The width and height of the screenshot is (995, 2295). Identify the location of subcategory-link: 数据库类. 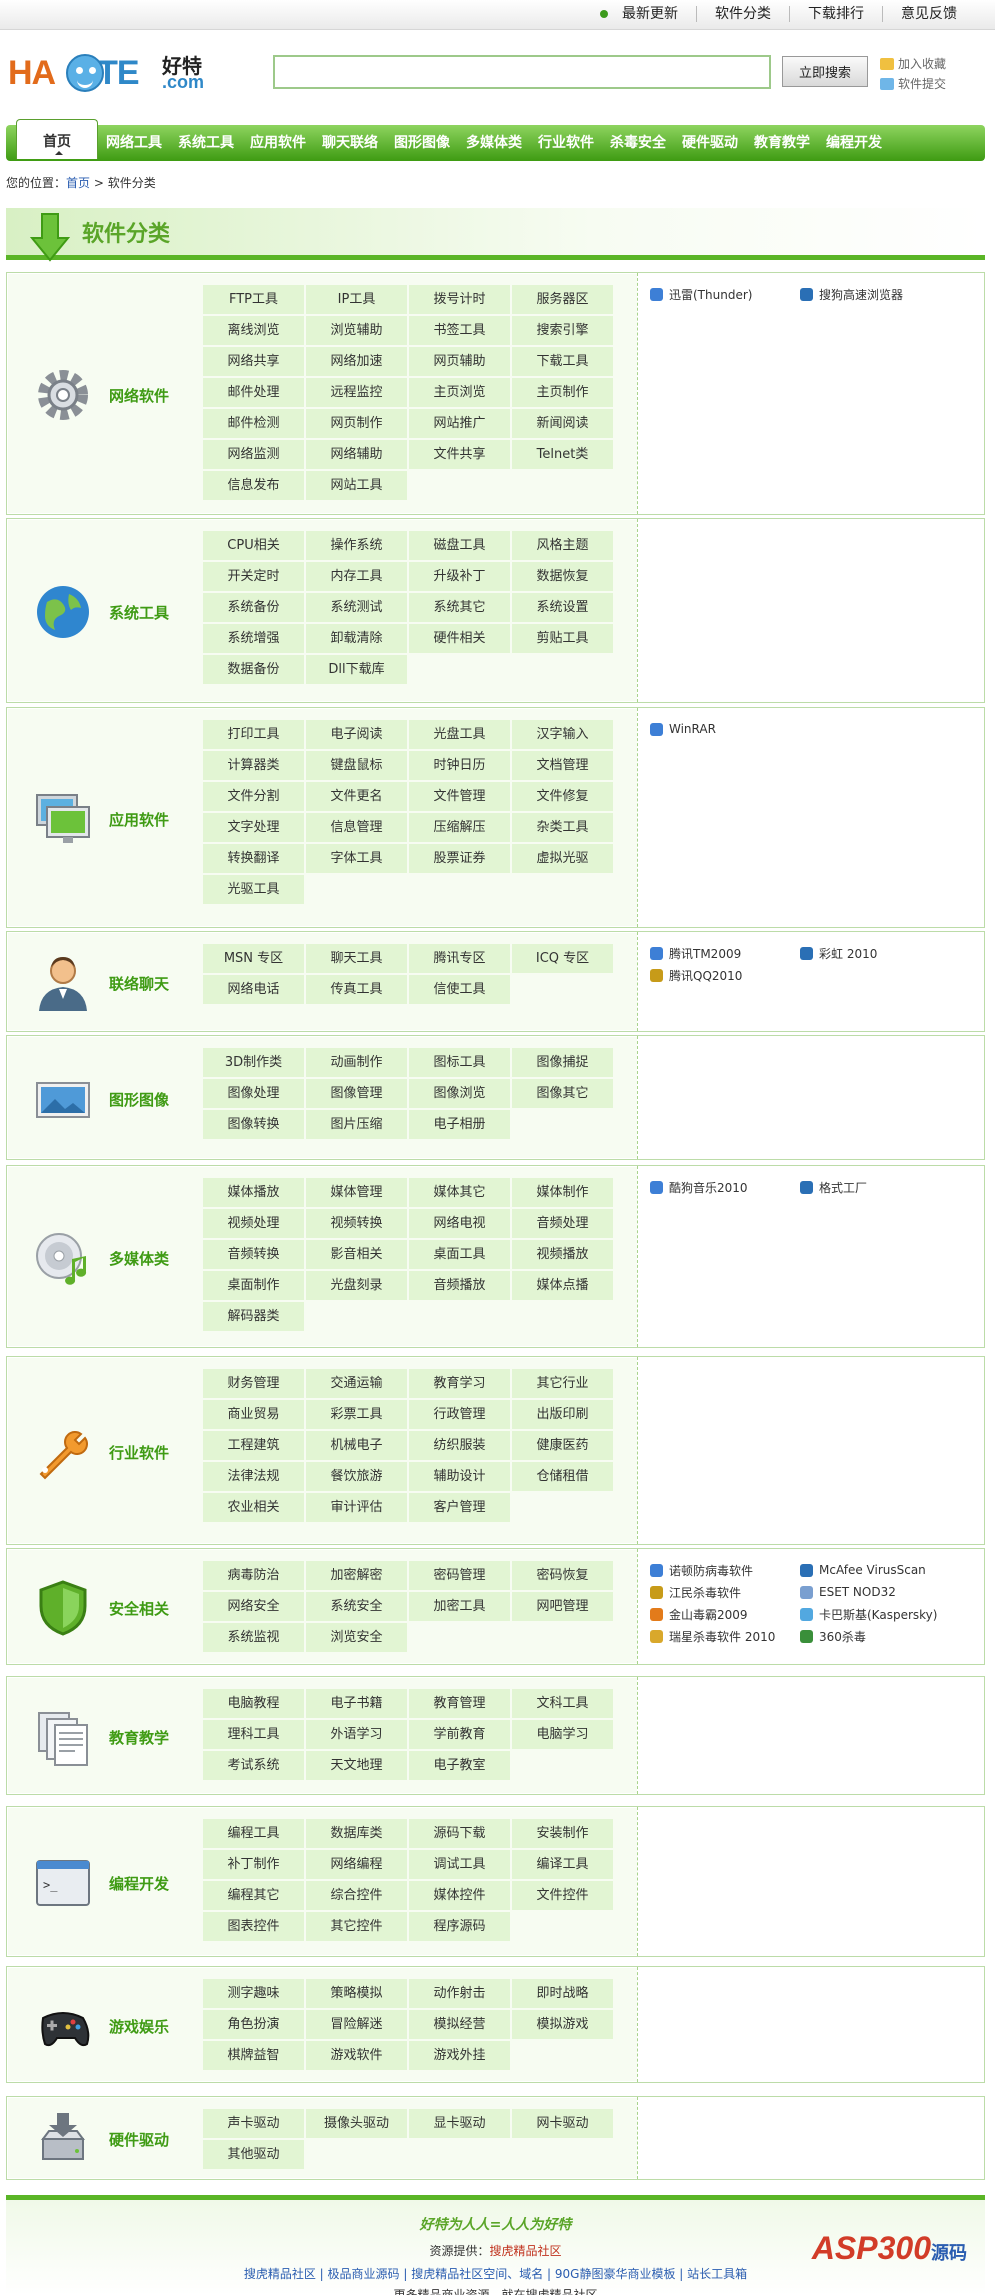
(356, 1833).